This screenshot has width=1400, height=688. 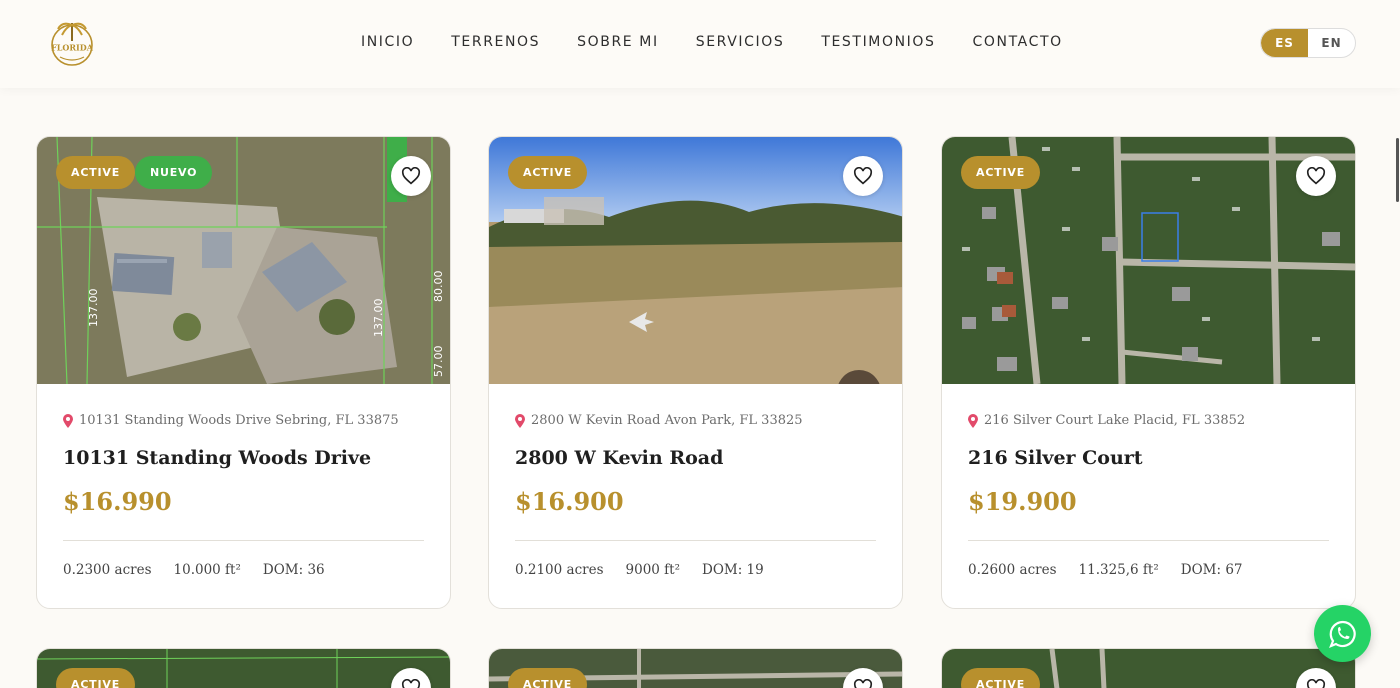 I want to click on nav-terrenos: TERRENOS, so click(x=495, y=42).